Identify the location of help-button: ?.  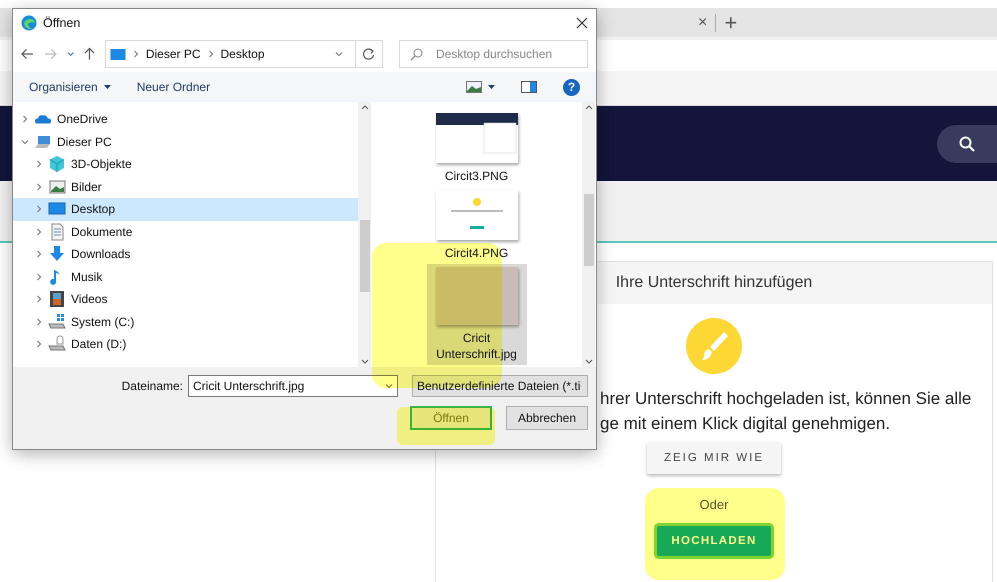
(571, 87).